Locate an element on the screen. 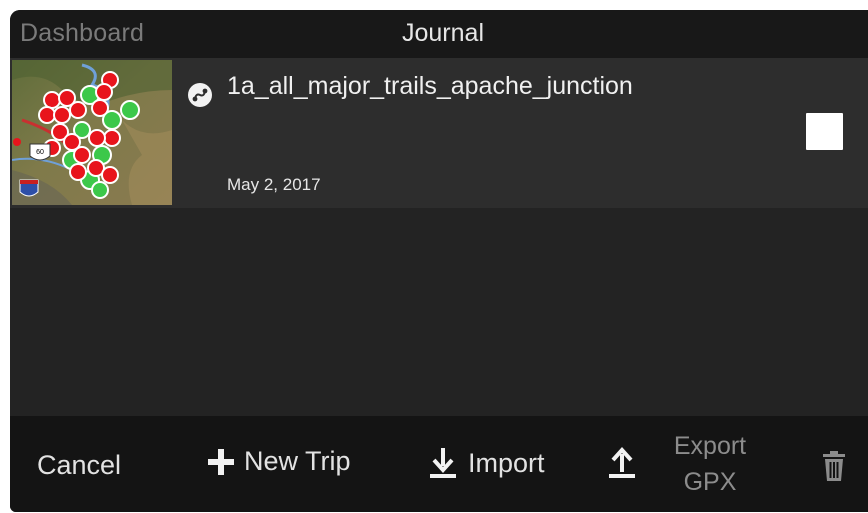 This screenshot has width=868, height=513. highway-shield-icon: 60 is located at coordinates (40, 152).